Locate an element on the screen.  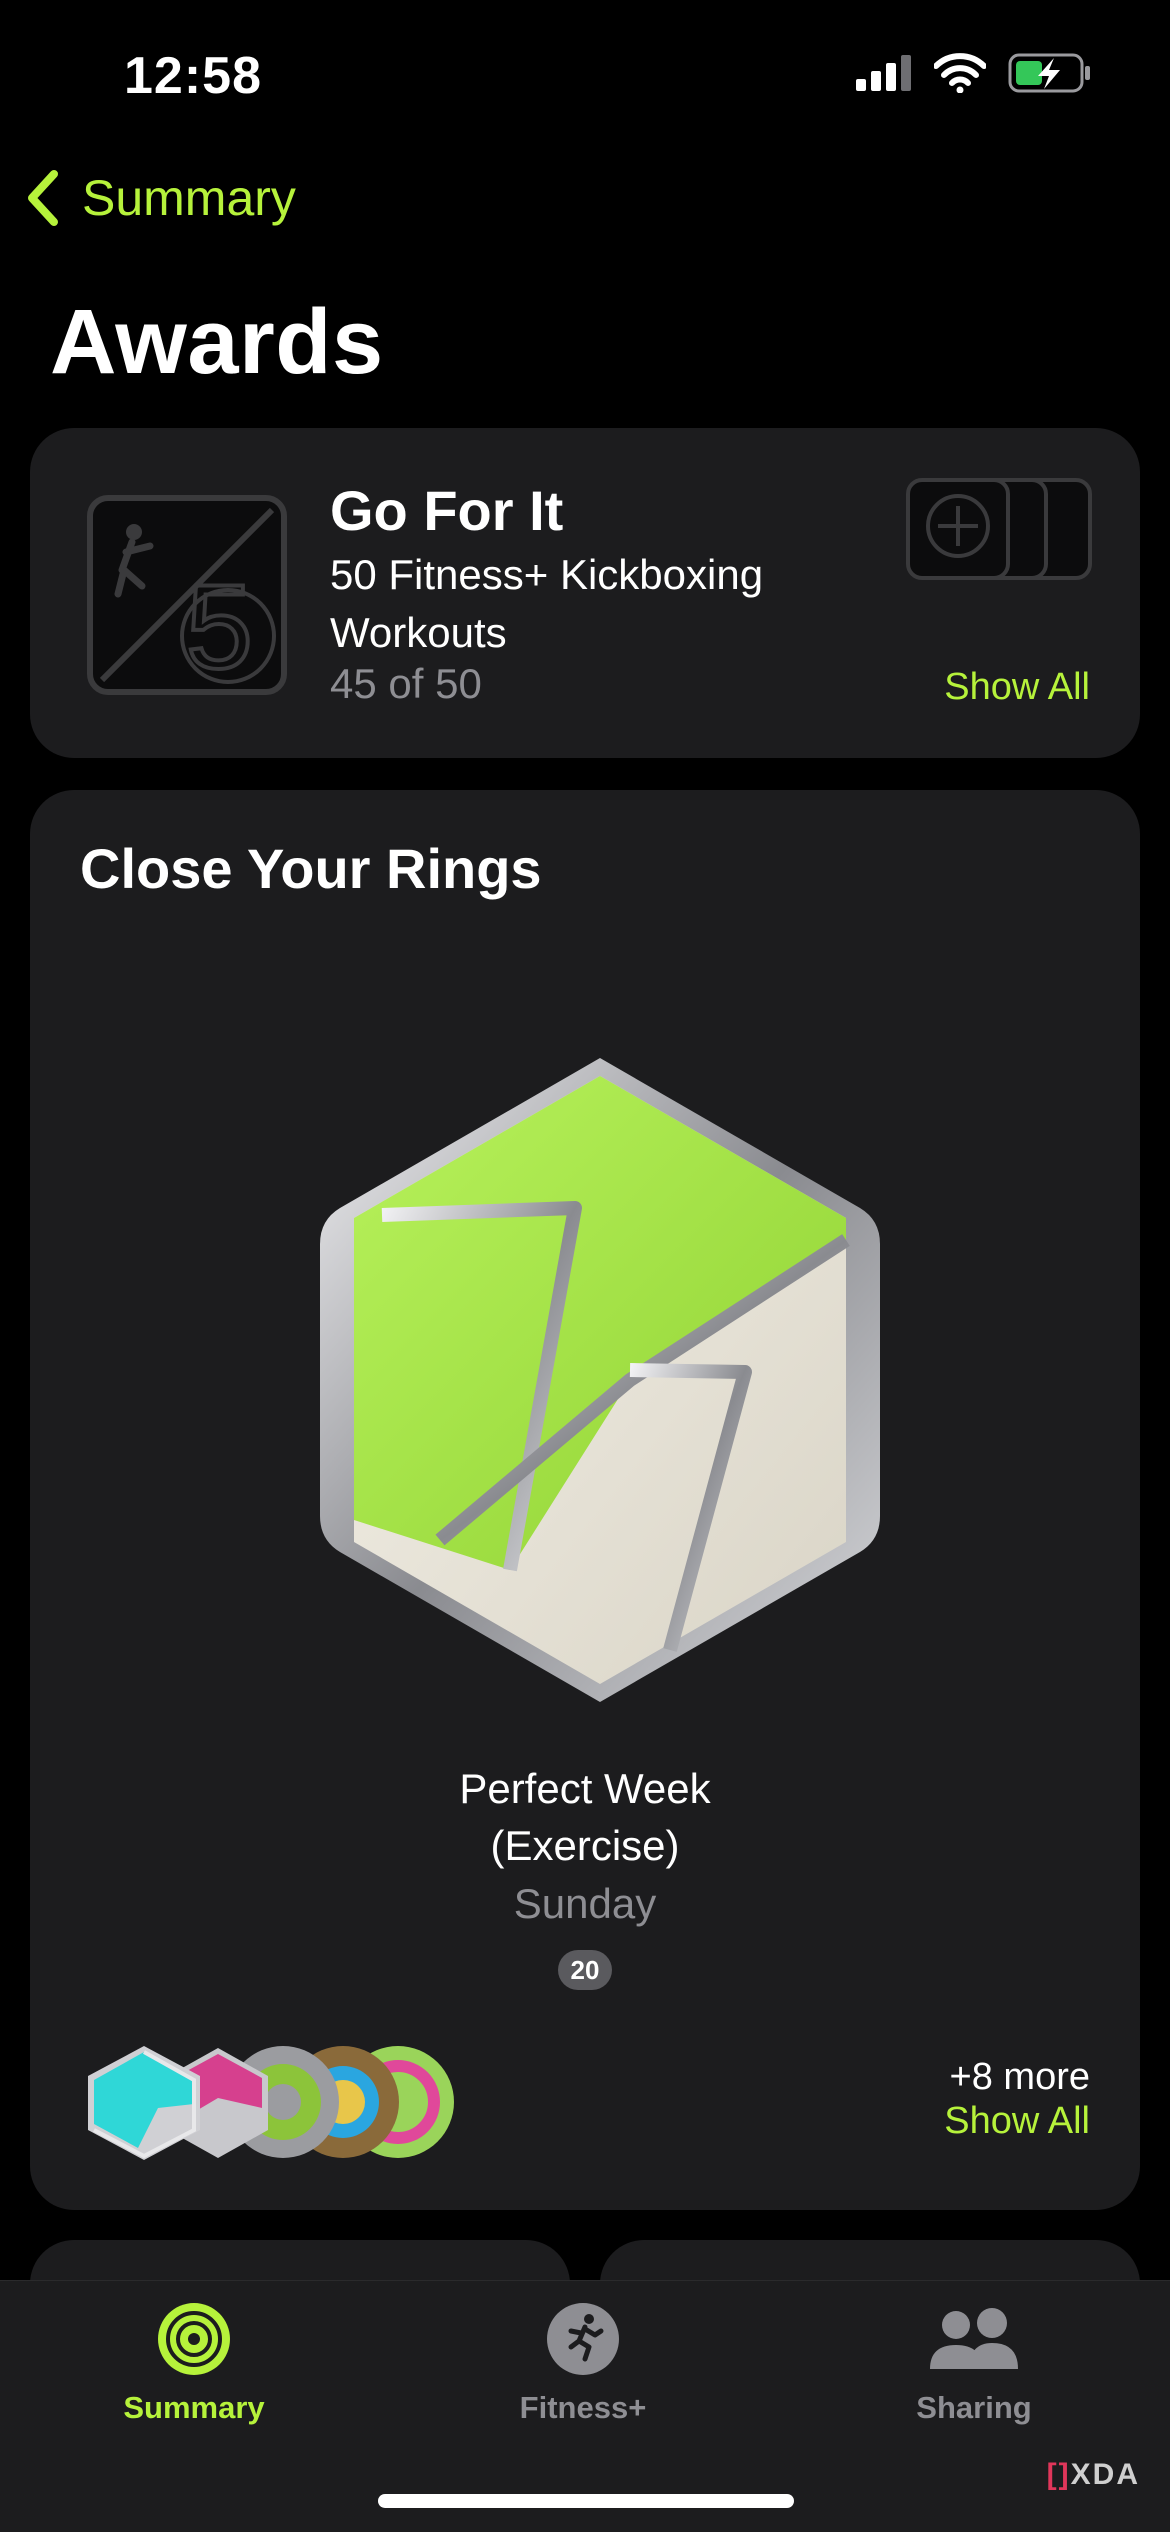
svg-text: 5 is located at coordinates (219, 627).